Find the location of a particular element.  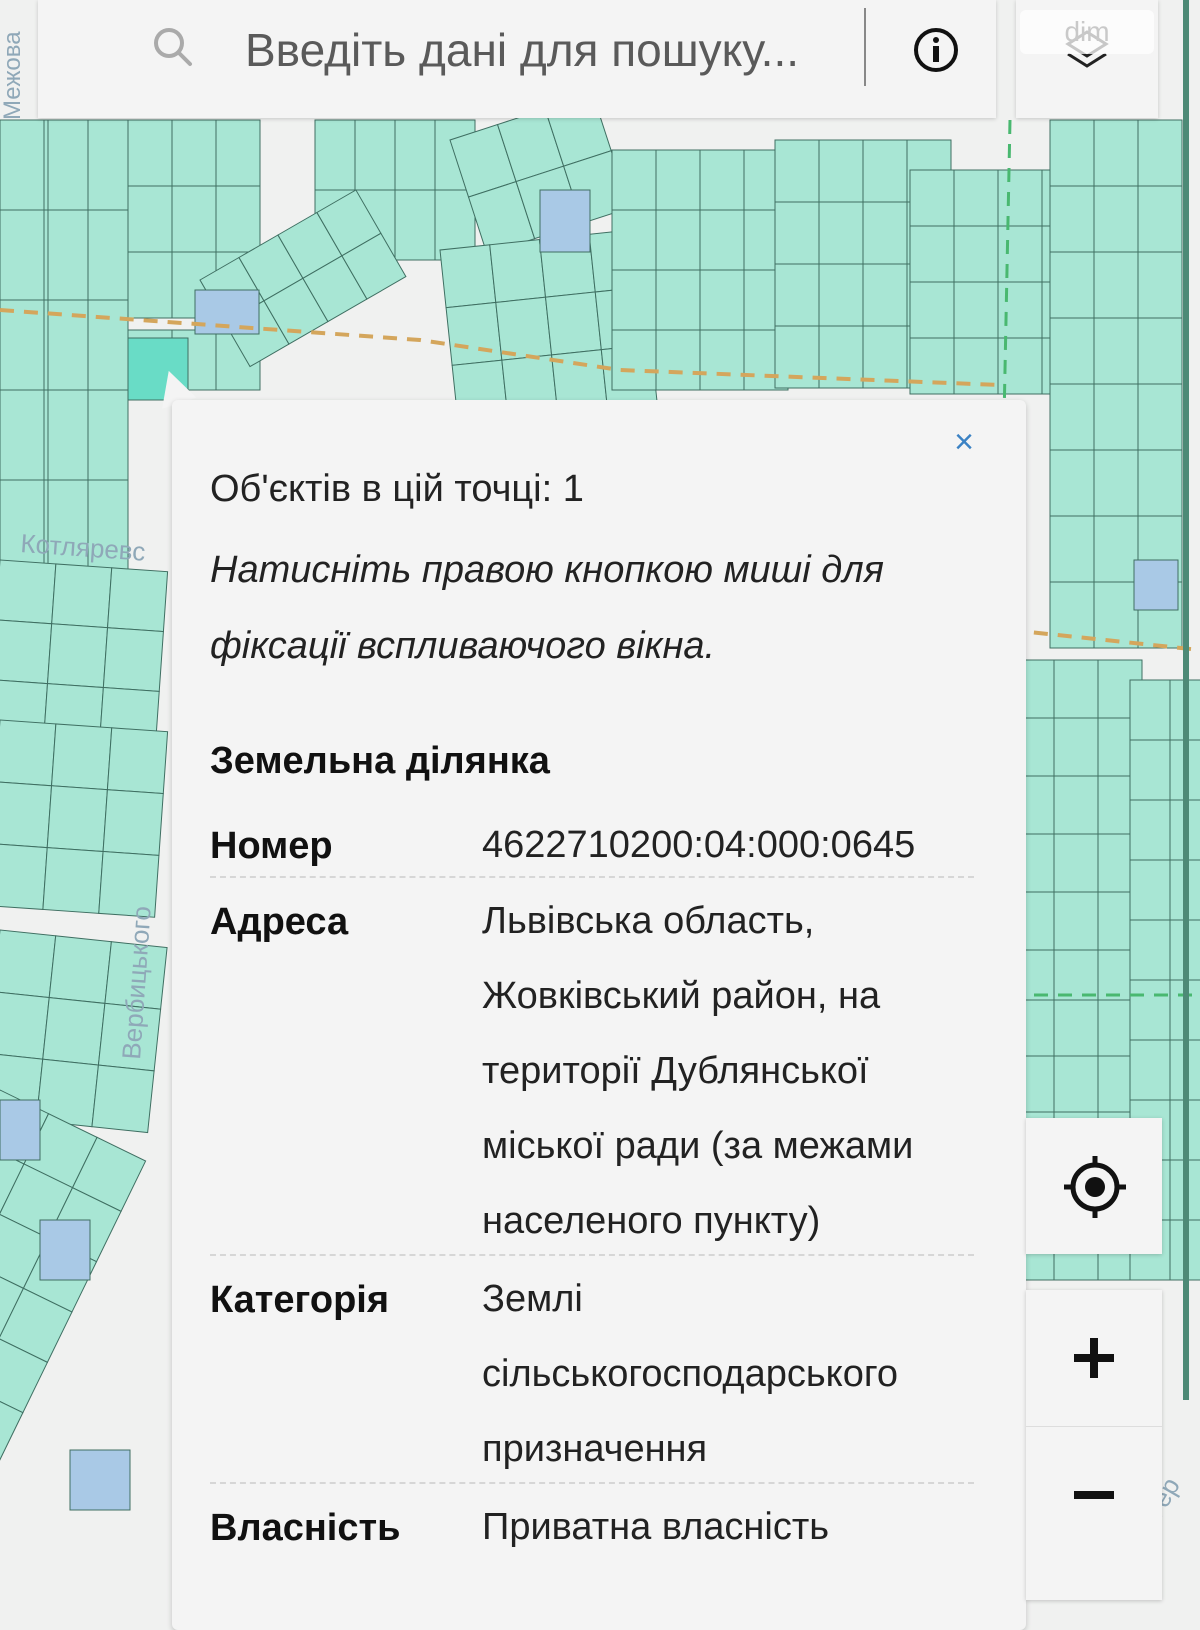

property-value: 4622710200:04:000:0645 is located at coordinates (699, 845).